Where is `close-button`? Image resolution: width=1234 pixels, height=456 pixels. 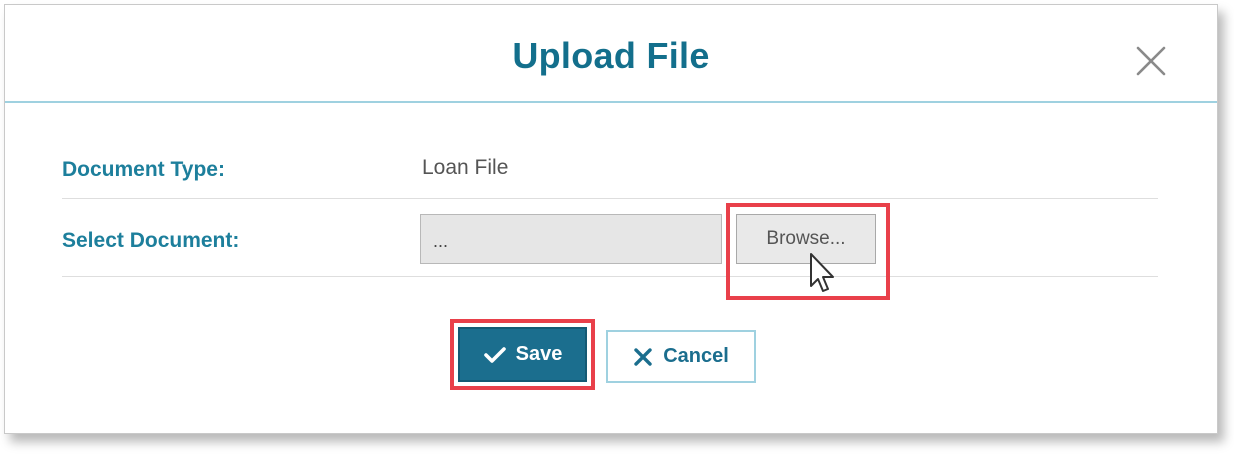
close-button is located at coordinates (1151, 61).